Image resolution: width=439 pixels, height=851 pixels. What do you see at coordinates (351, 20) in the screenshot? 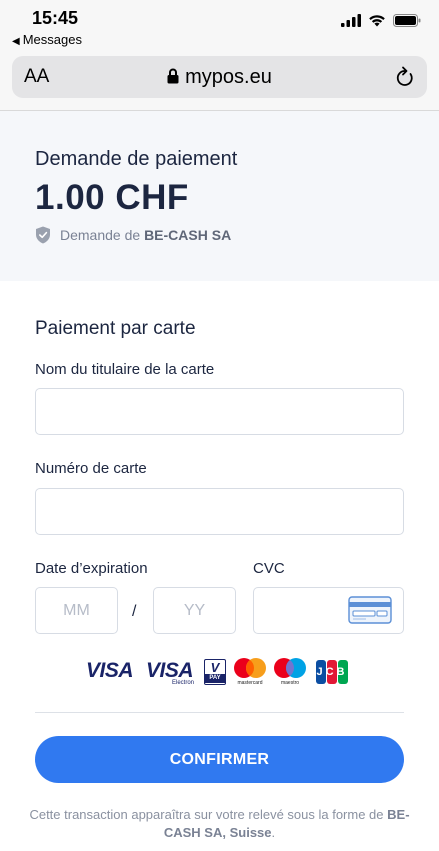
I see `signal-icon` at bounding box center [351, 20].